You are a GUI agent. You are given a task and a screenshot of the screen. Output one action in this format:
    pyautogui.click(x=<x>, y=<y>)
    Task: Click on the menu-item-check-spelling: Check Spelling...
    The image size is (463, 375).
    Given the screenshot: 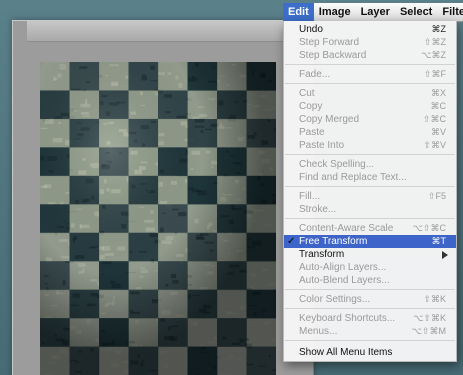 What is the action you would take?
    pyautogui.click(x=370, y=164)
    